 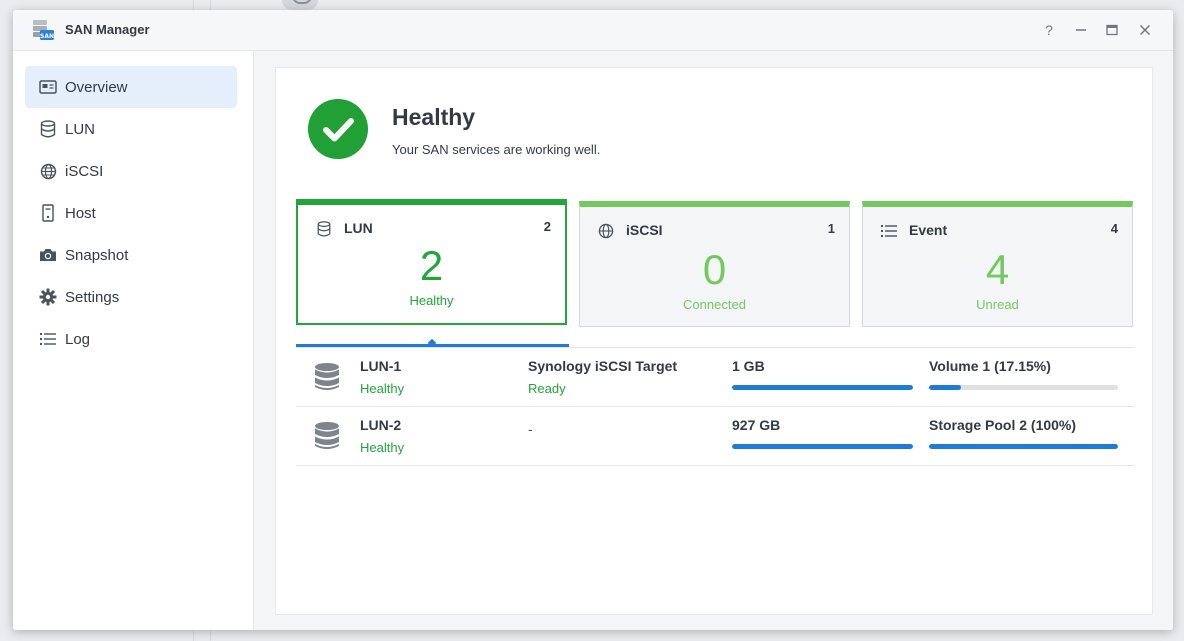 I want to click on checkmark-icon, so click(x=338, y=130).